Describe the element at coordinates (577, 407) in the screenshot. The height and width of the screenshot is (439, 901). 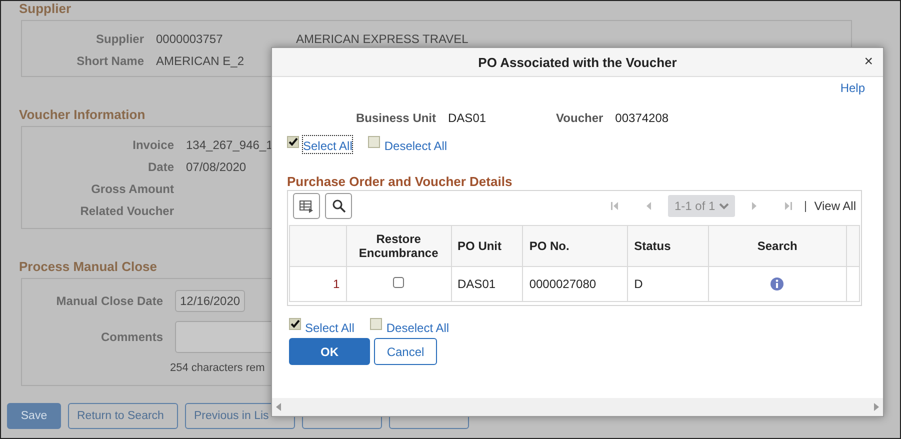
I see `horizontal-scrollbar` at that location.